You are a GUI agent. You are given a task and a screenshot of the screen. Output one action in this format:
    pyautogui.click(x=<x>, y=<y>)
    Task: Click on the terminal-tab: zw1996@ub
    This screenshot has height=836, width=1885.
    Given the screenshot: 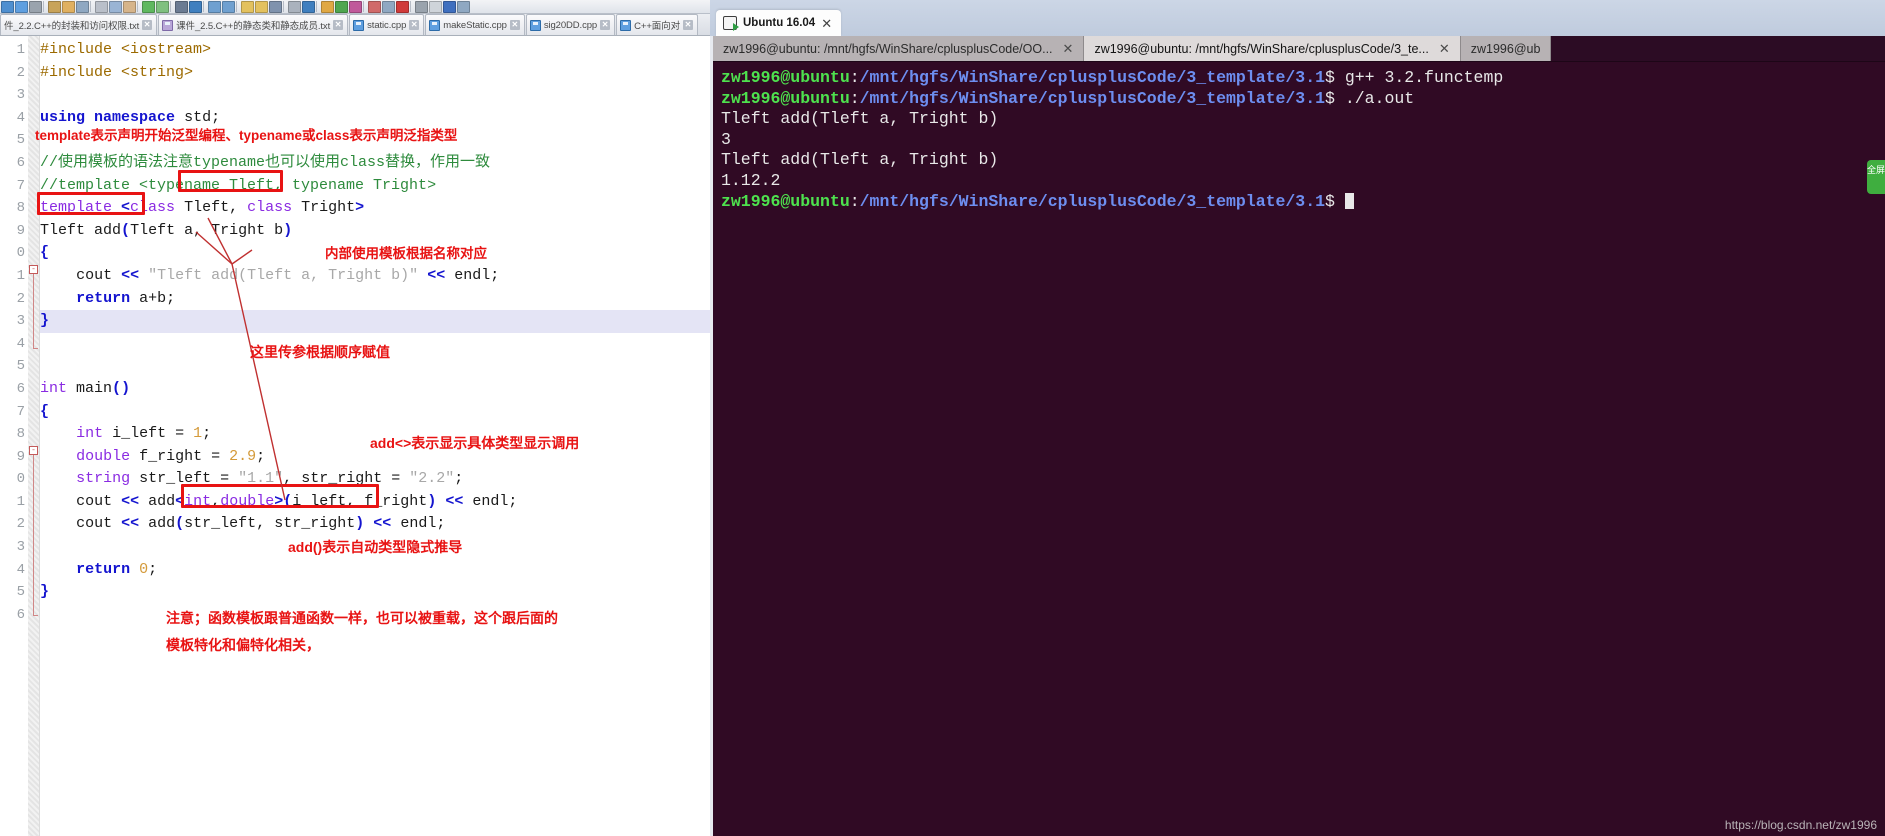 What is the action you would take?
    pyautogui.click(x=1506, y=48)
    